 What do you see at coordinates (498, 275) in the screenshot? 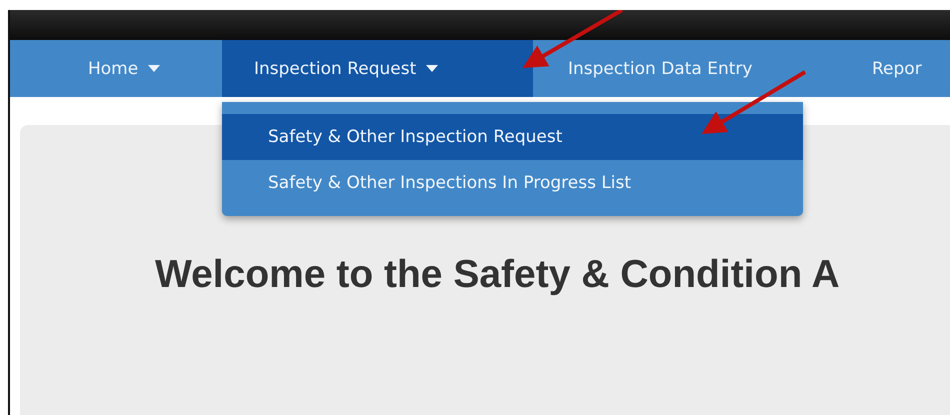
I see `welcome-heading: Welcome to the Safety & Condition A` at bounding box center [498, 275].